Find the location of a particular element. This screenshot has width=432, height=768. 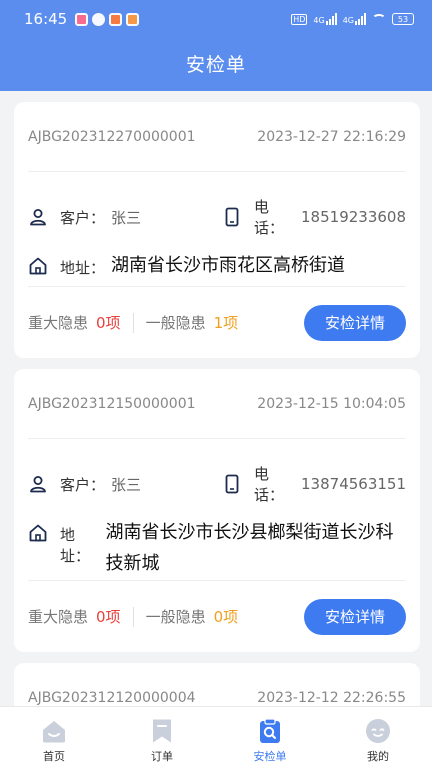

status-notification-icons is located at coordinates (107, 19).